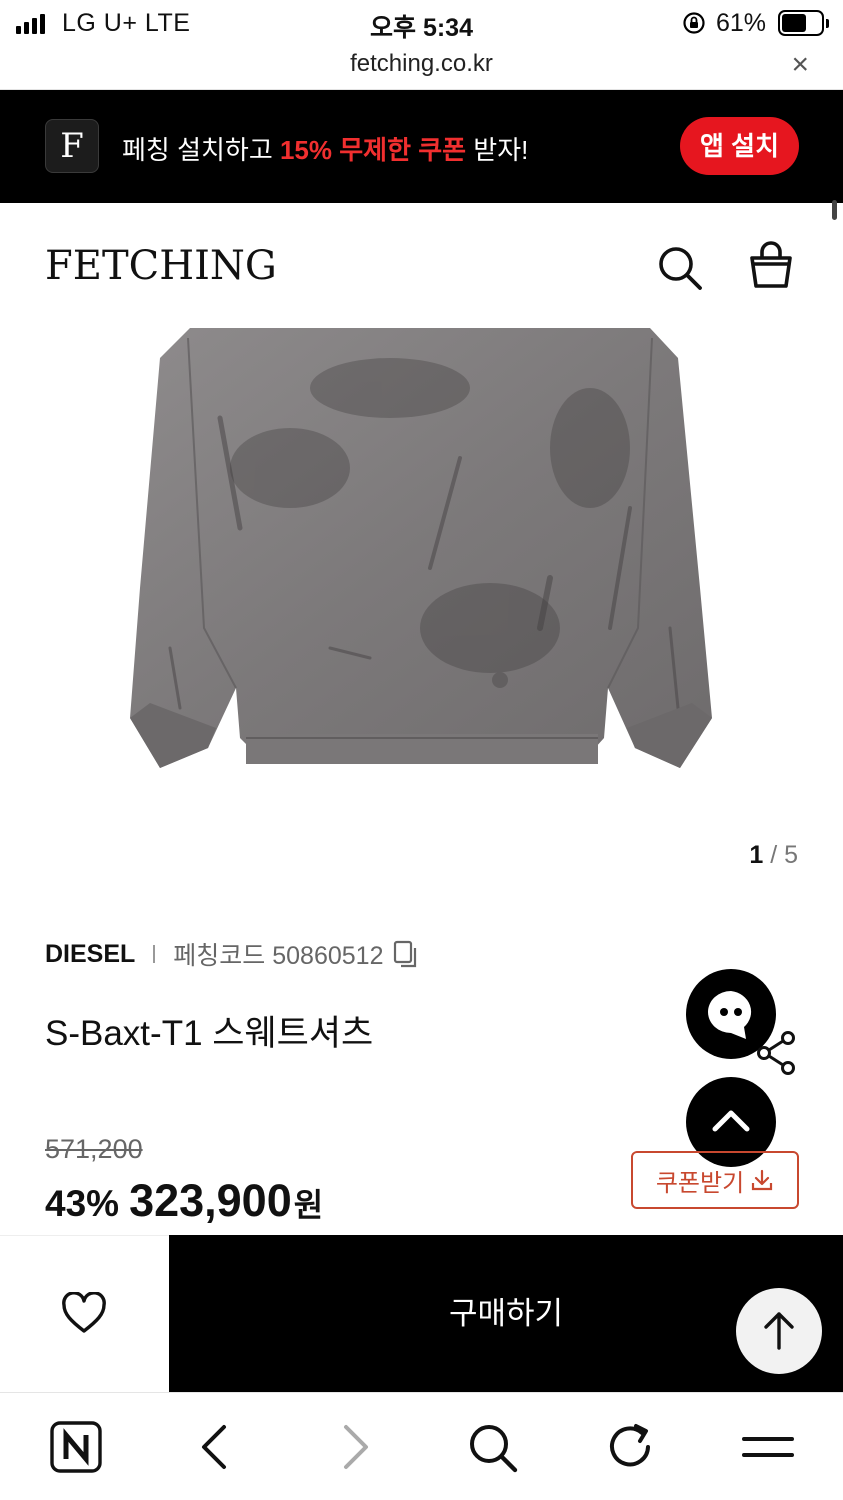 Image resolution: width=843 pixels, height=1500 pixels. I want to click on scroll-to-top-button, so click(779, 1331).